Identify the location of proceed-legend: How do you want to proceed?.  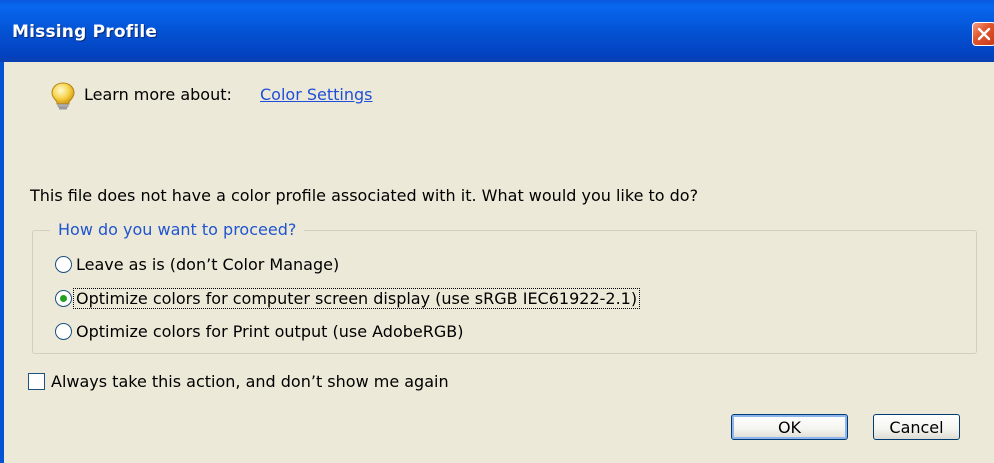
(177, 229).